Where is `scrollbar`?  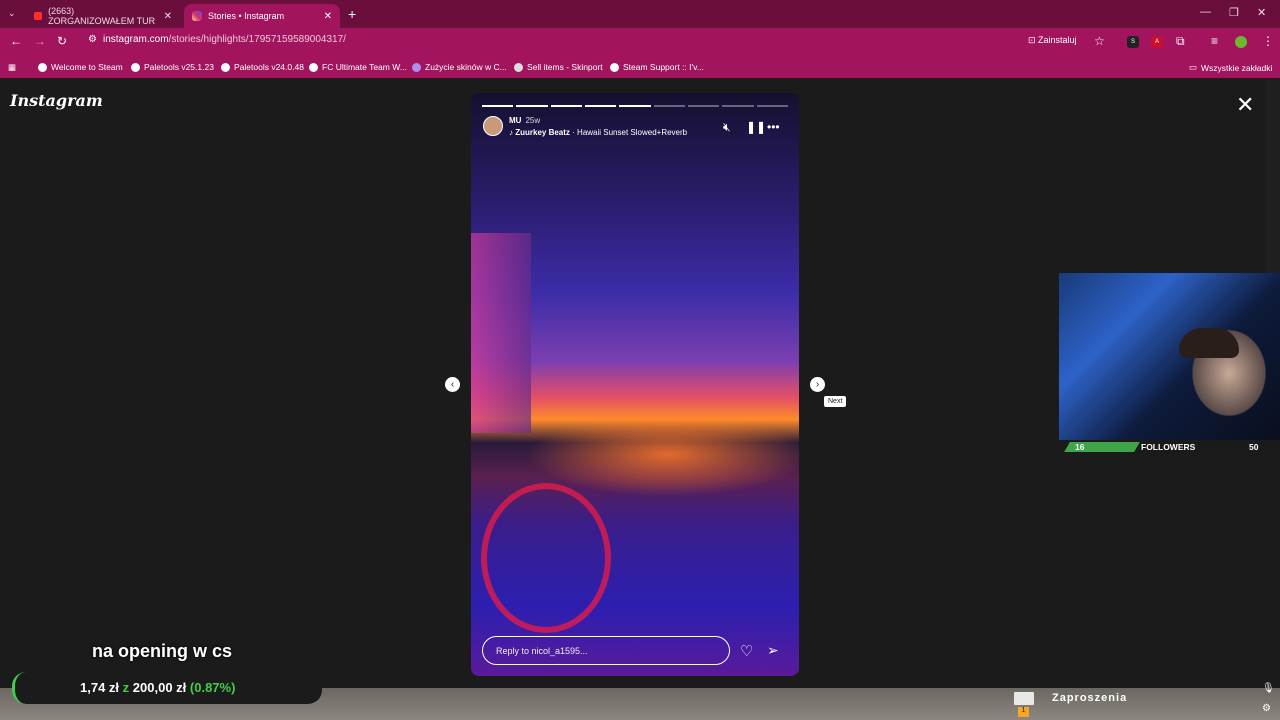
scrollbar is located at coordinates (1273, 180).